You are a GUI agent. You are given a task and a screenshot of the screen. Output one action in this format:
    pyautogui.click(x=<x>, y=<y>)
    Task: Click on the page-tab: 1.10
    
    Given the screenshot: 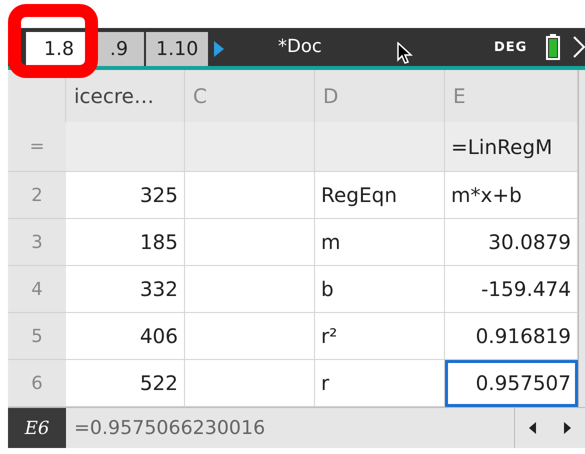 What is the action you would take?
    pyautogui.click(x=177, y=49)
    